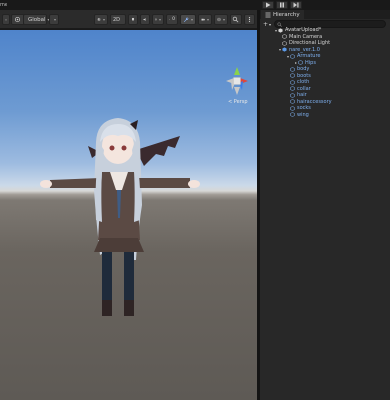  I want to click on add-label: +, so click(265, 24).